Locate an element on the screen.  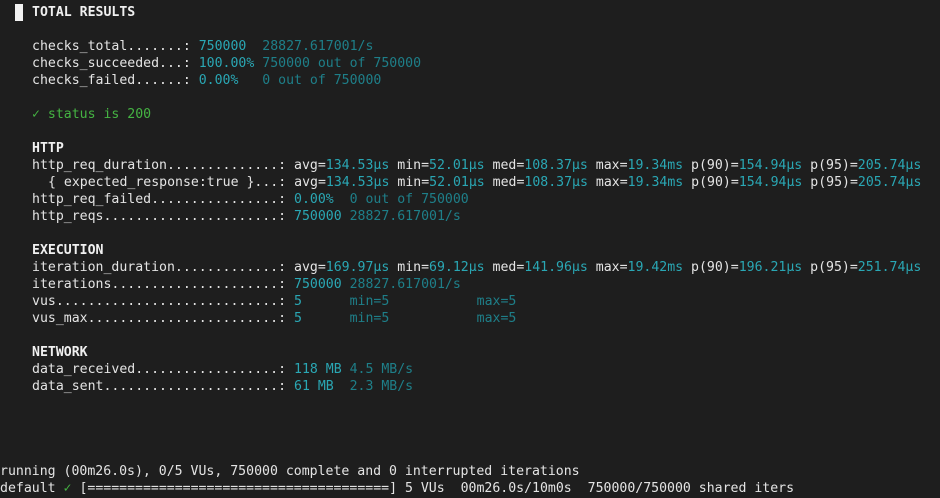
metric-detail: 750000 out of 750000 is located at coordinates (342, 63).